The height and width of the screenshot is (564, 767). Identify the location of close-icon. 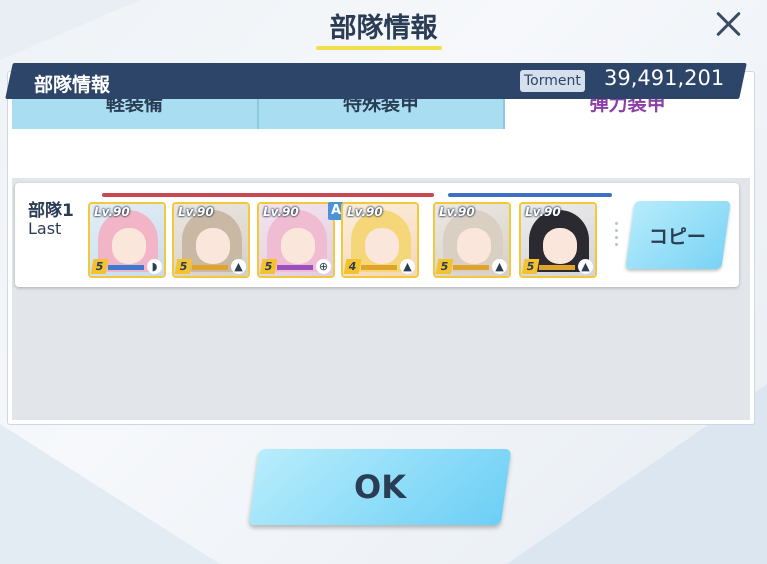
(729, 24).